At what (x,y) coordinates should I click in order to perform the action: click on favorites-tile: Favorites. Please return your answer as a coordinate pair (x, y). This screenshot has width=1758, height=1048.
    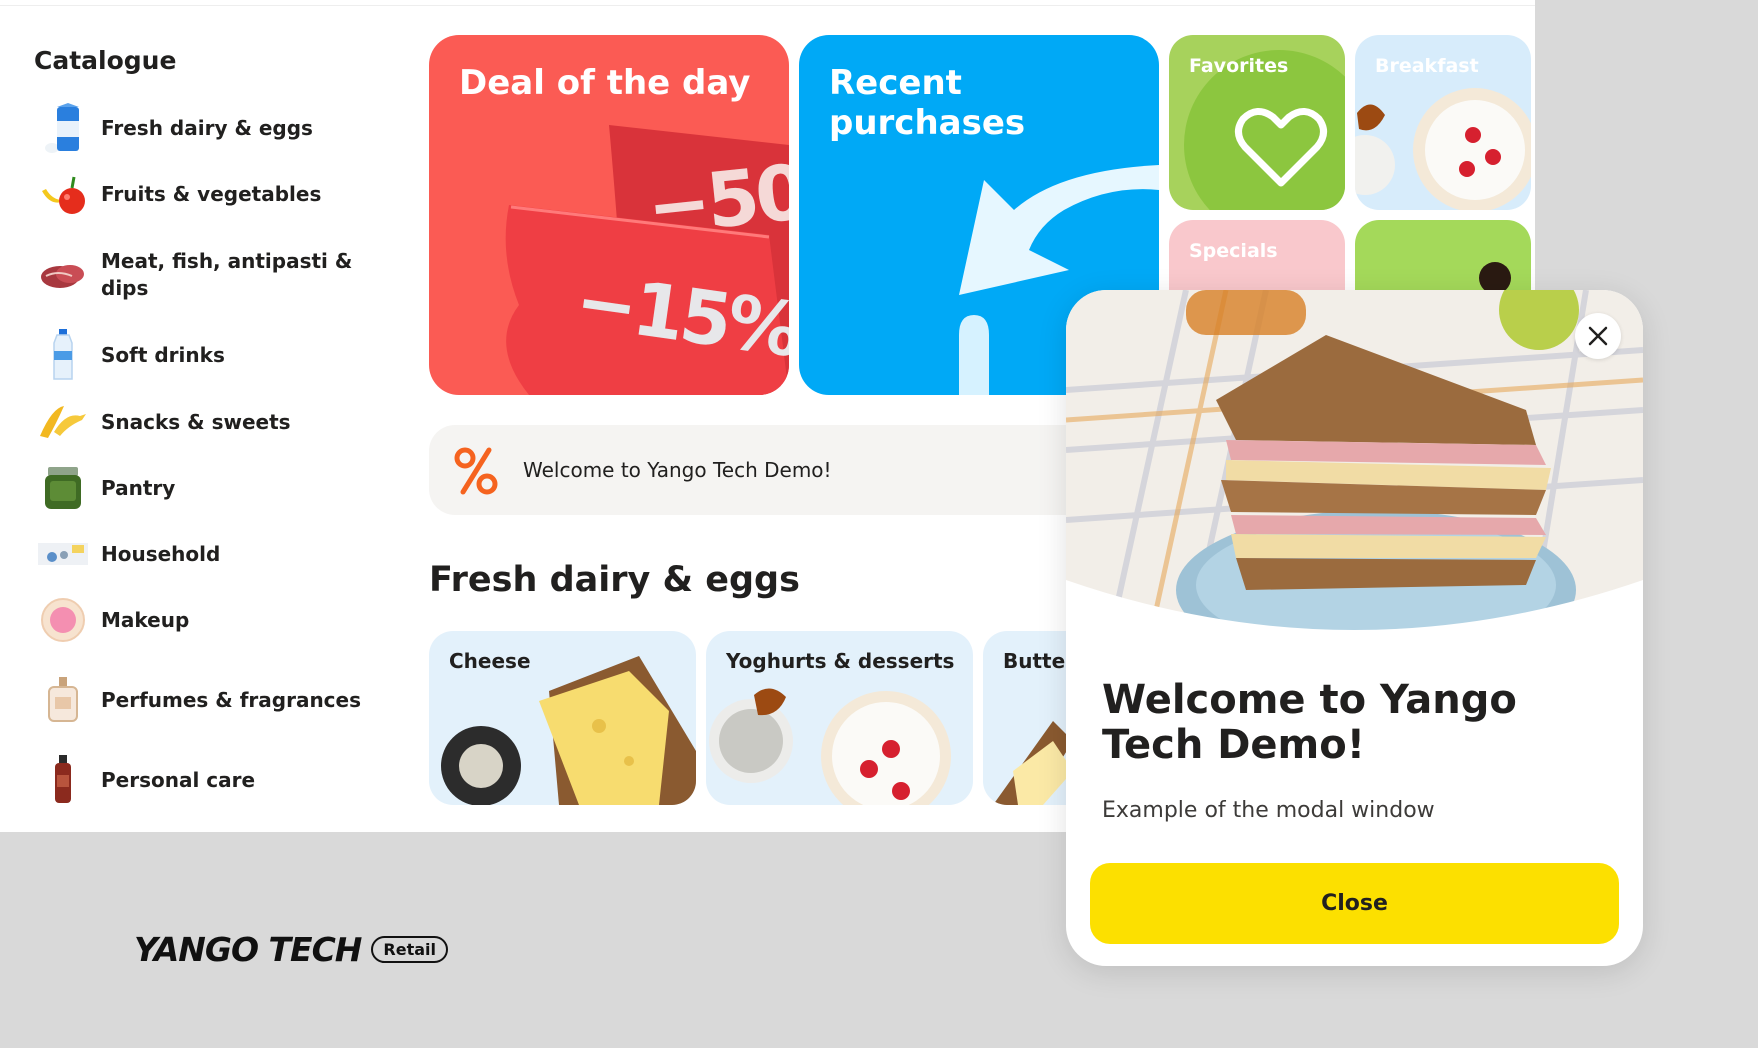
    Looking at the image, I should click on (1257, 122).